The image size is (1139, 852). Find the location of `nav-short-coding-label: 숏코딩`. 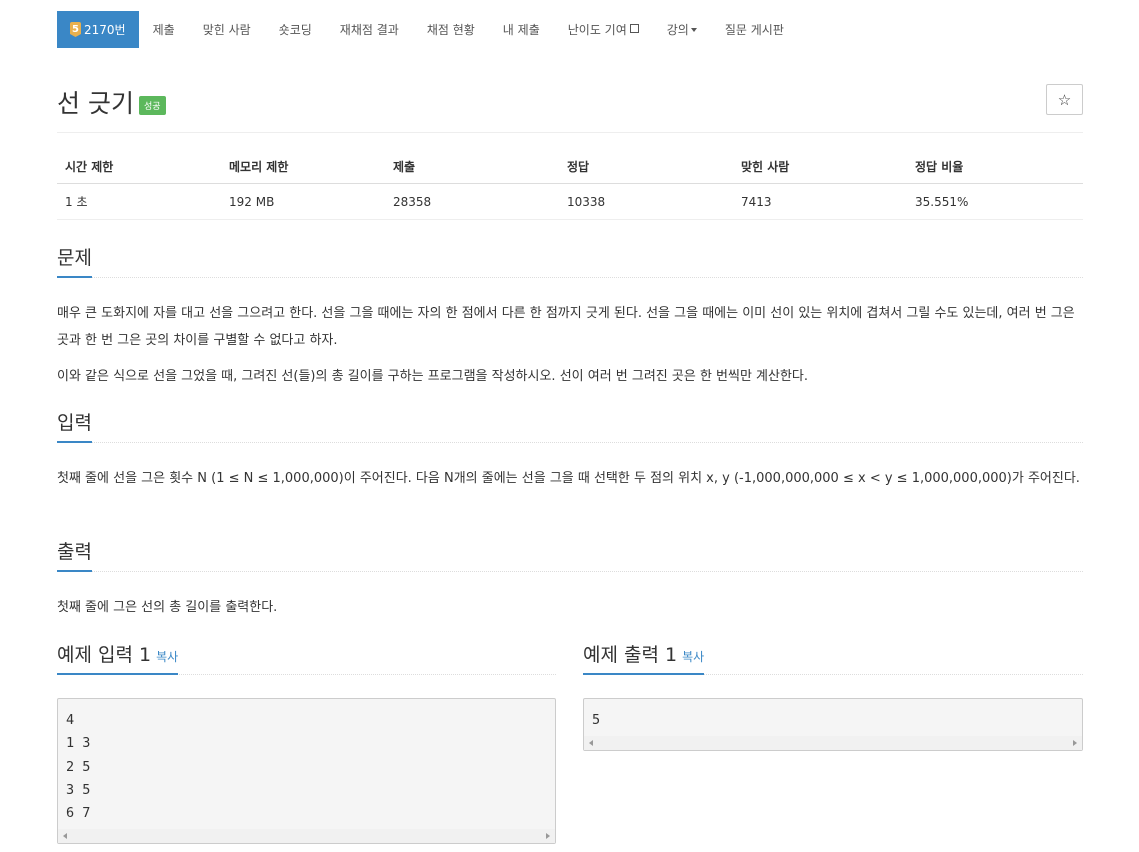

nav-short-coding-label: 숏코딩 is located at coordinates (295, 30).